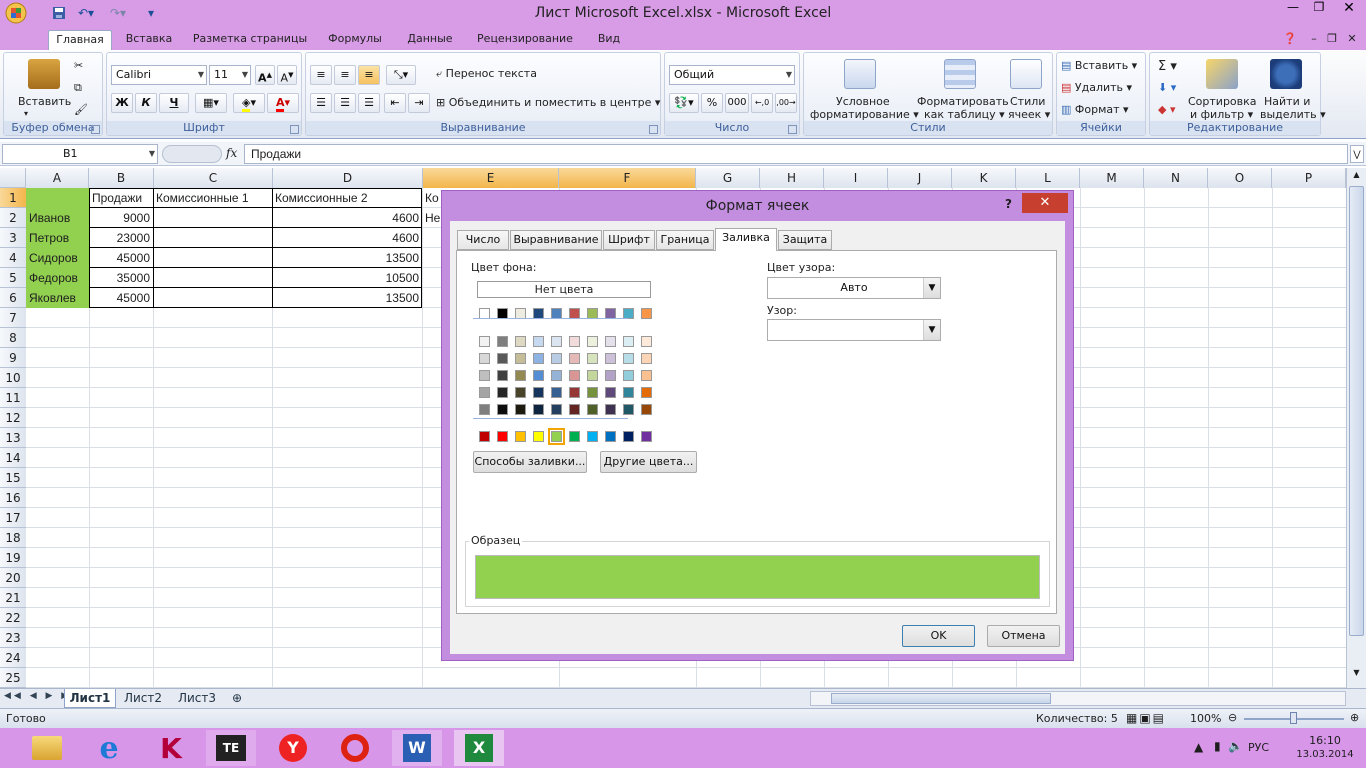 Image resolution: width=1366 pixels, height=768 pixels. I want to click on row-header: 21, so click(13, 598).